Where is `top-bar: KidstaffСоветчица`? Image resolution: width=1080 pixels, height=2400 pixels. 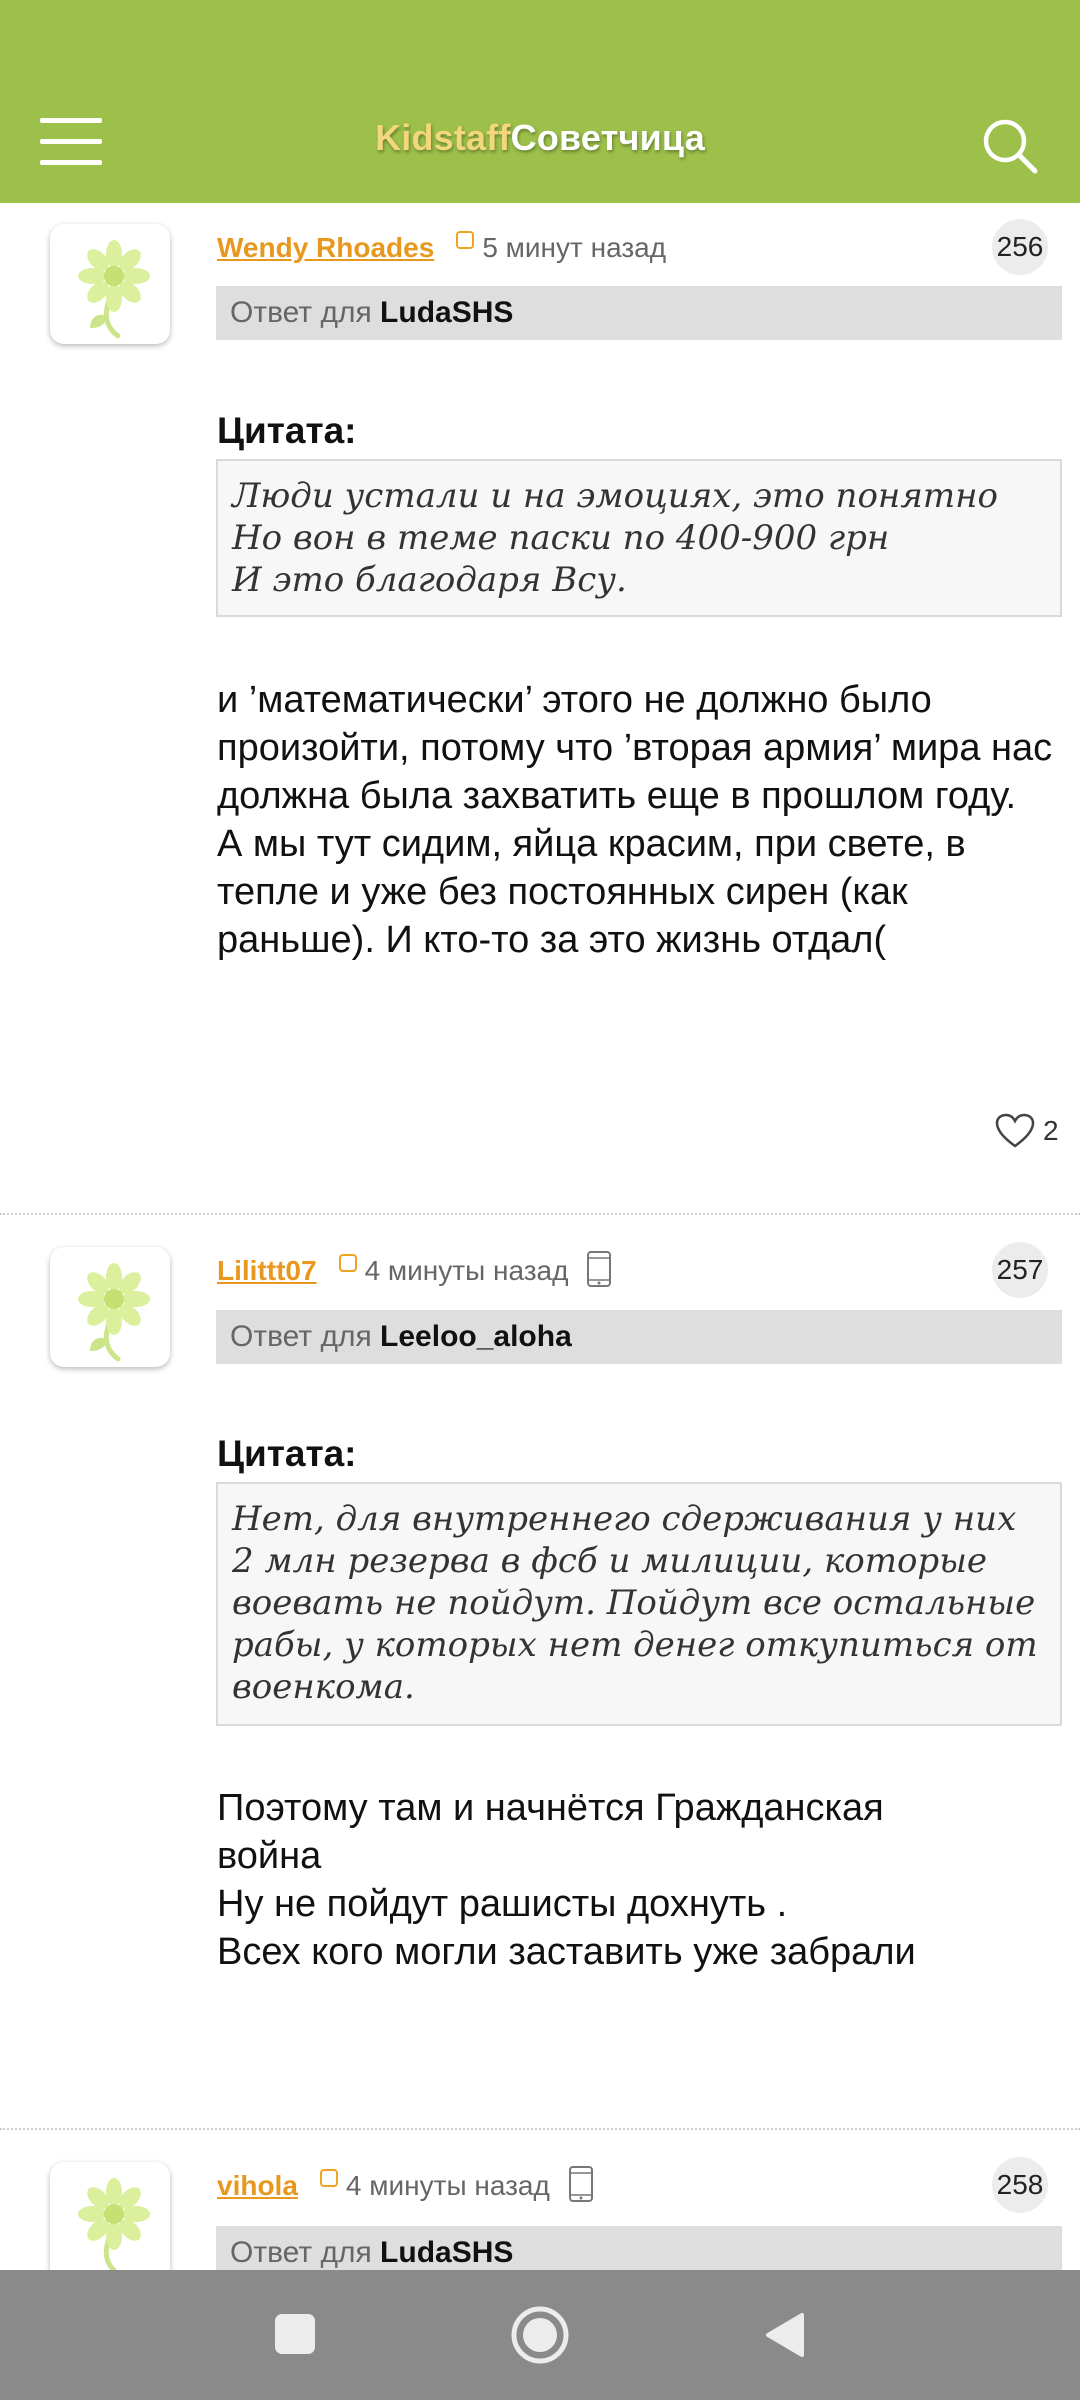
top-bar: KidstaffСоветчица is located at coordinates (540, 101).